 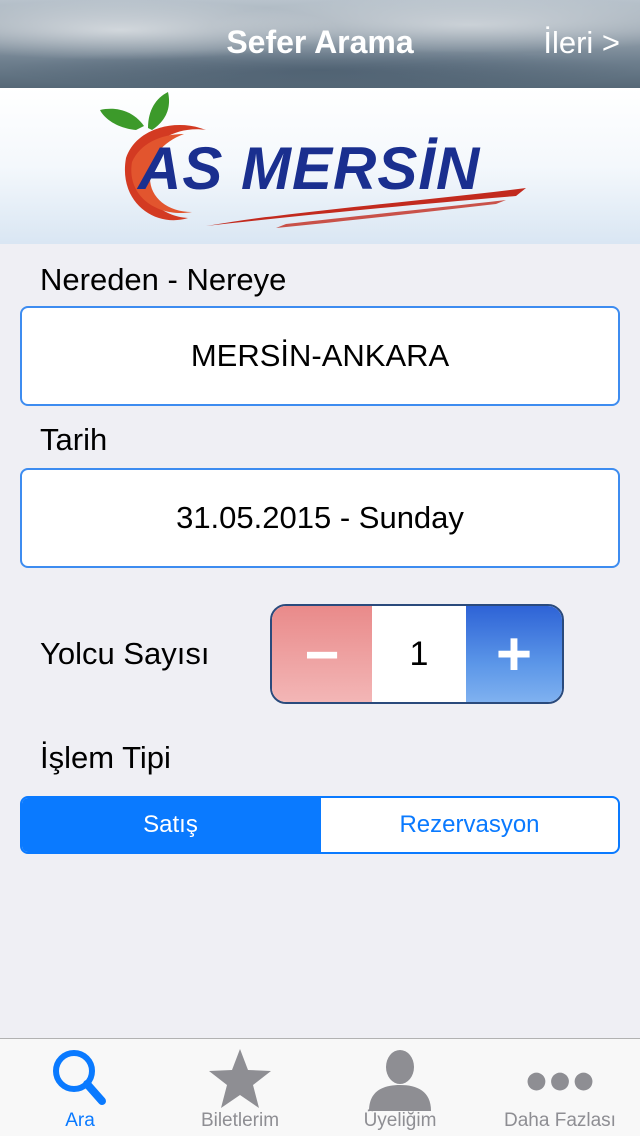 I want to click on tab-label: Biletlerim, so click(x=240, y=1120).